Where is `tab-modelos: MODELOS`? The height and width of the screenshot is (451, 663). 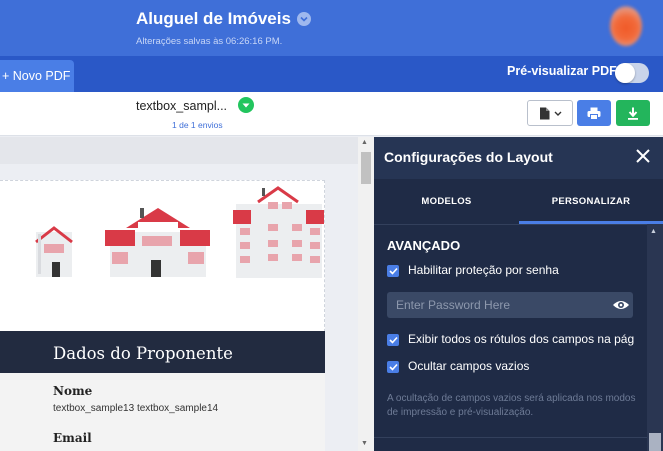 tab-modelos: MODELOS is located at coordinates (446, 201).